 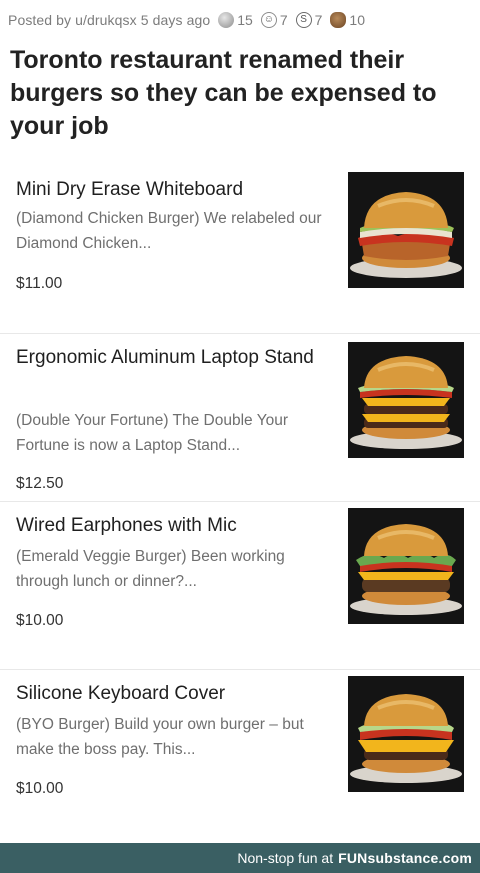 I want to click on award-poop: 10, so click(x=347, y=20).